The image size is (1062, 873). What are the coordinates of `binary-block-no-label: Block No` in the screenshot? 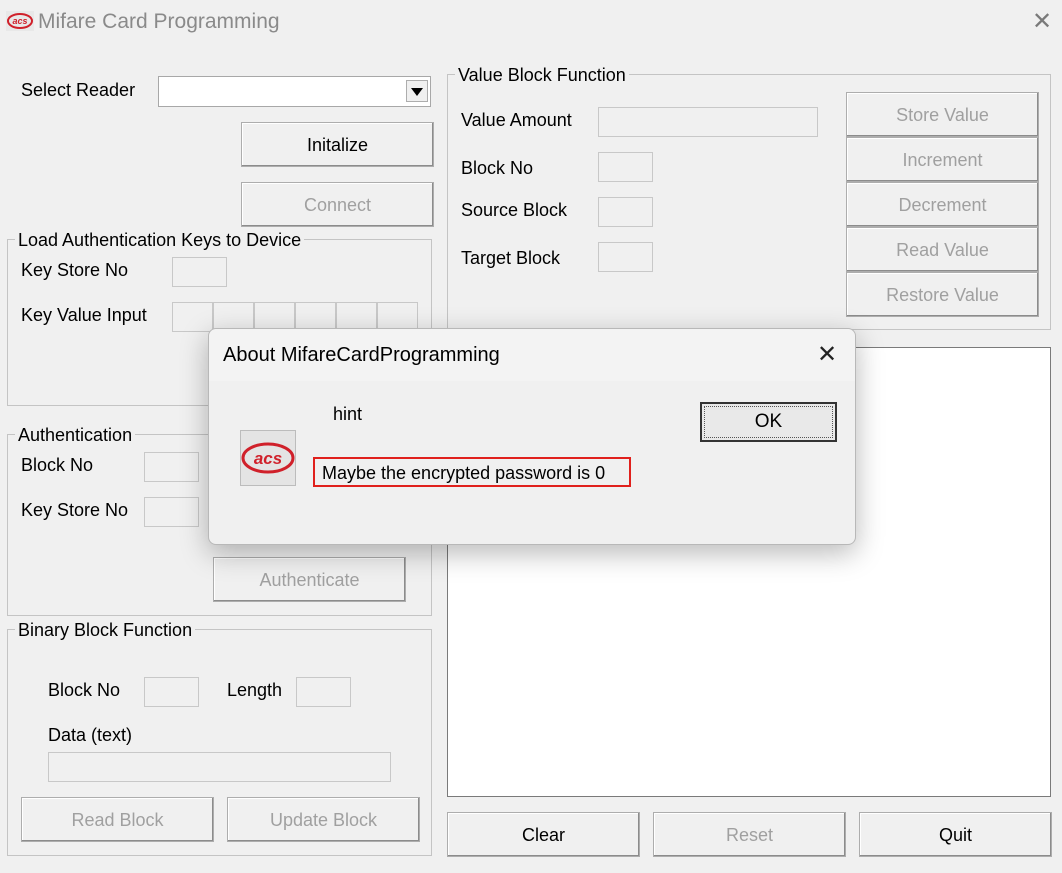 It's located at (84, 690).